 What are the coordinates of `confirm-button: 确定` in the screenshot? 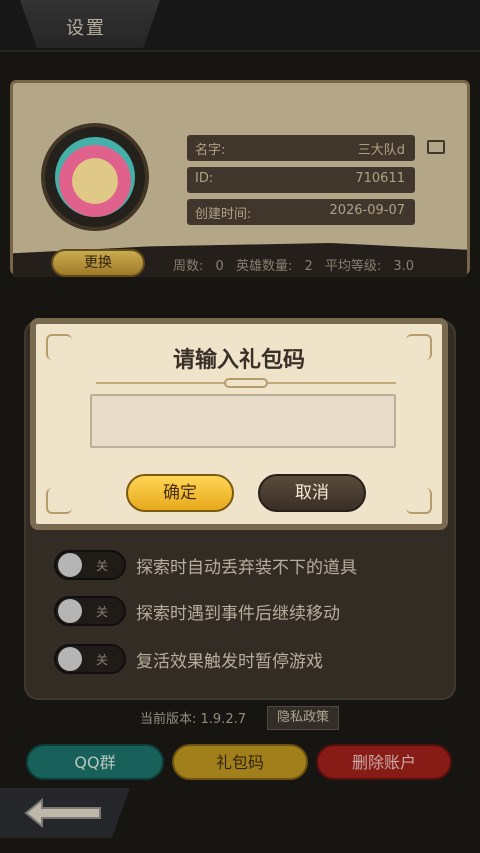 It's located at (180, 493).